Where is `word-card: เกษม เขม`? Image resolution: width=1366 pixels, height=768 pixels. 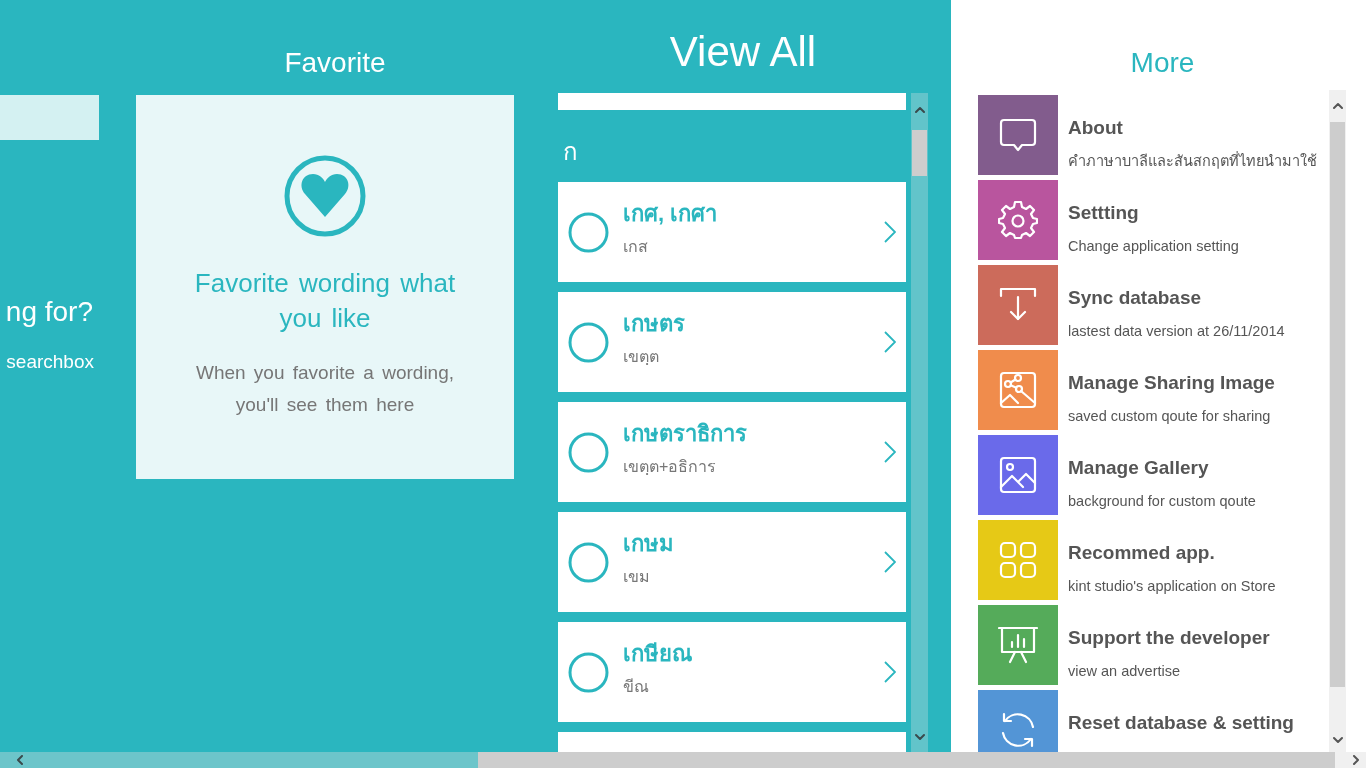
word-card: เกษม เขม is located at coordinates (732, 562).